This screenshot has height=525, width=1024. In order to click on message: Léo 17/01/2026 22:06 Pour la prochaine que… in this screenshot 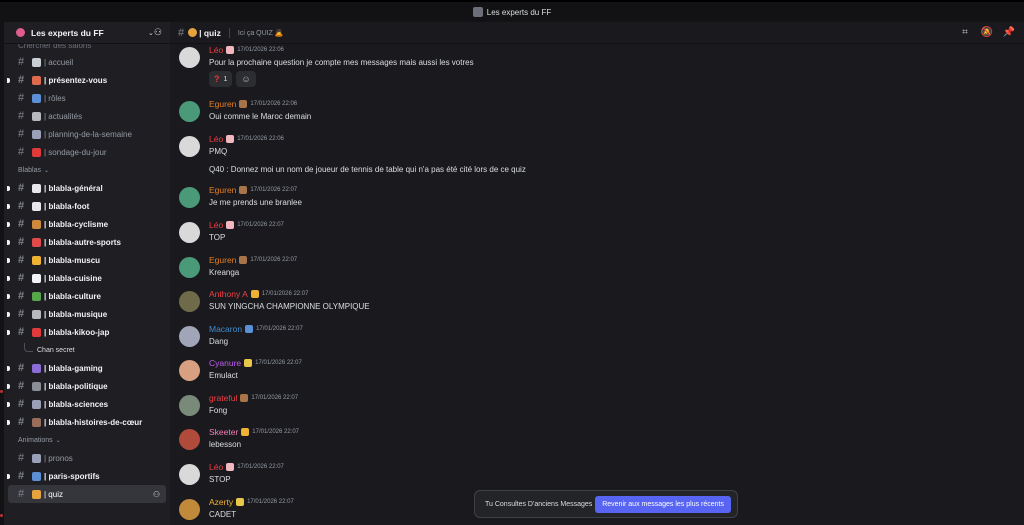, I will do `click(594, 67)`.